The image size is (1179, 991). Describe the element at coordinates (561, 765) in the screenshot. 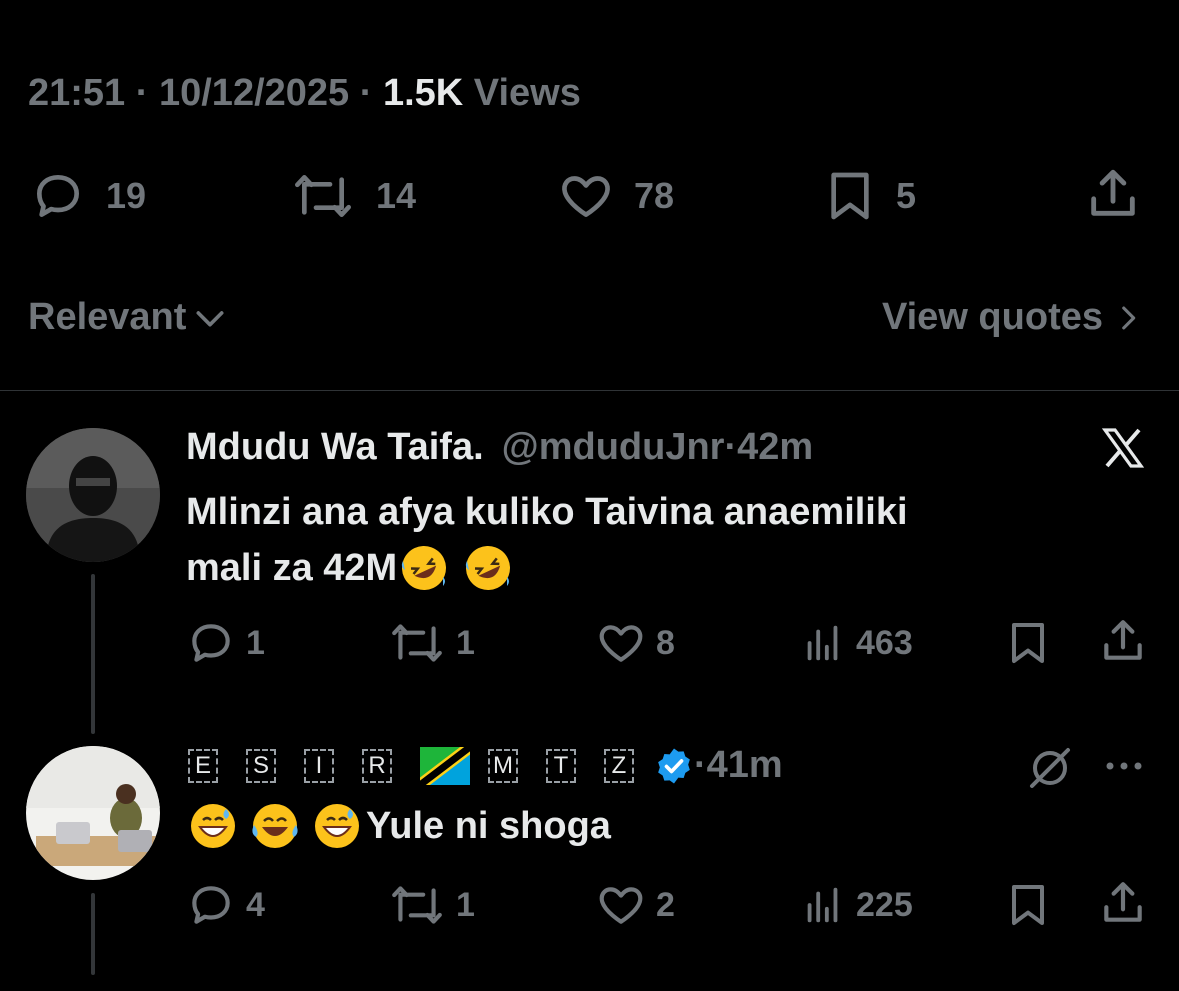

I see `name-letter: T` at that location.